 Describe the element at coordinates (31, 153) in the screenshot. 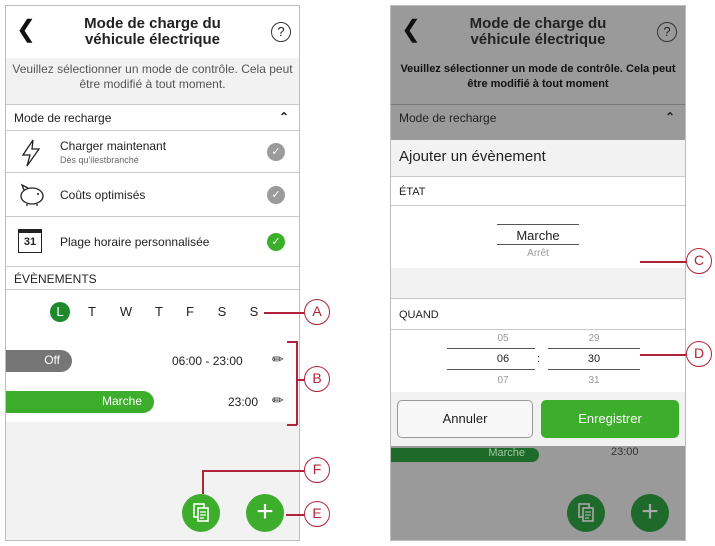

I see `lightning-icon` at that location.